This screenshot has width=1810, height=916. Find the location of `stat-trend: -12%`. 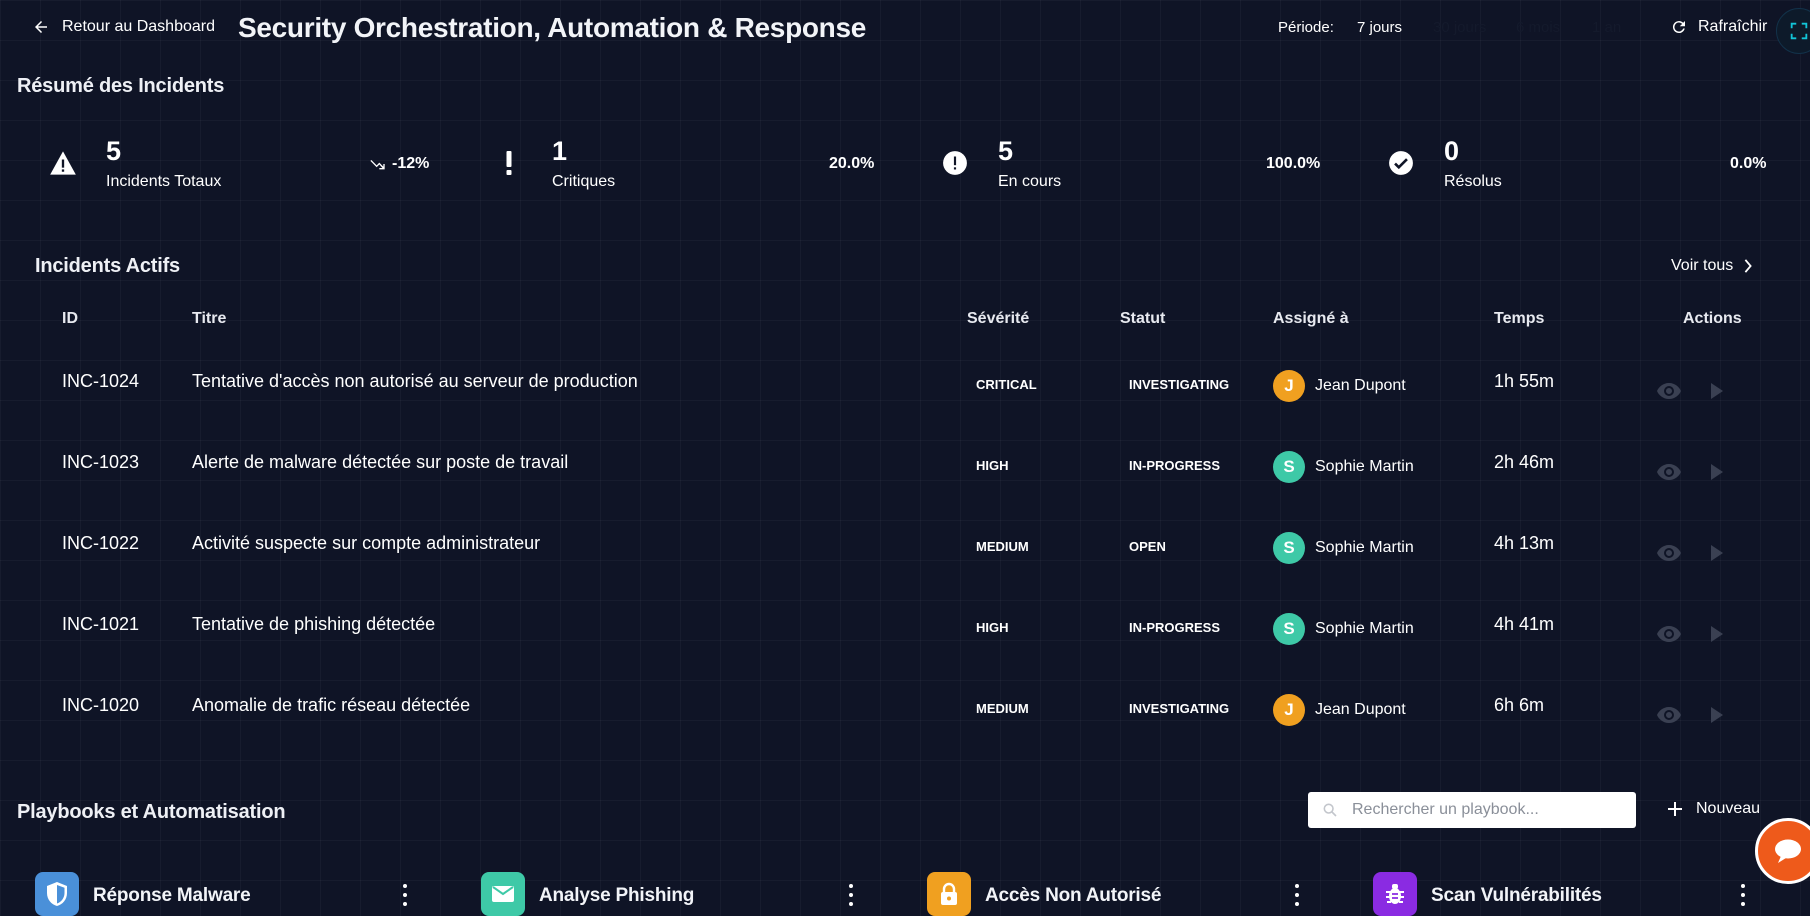

stat-trend: -12% is located at coordinates (399, 164).